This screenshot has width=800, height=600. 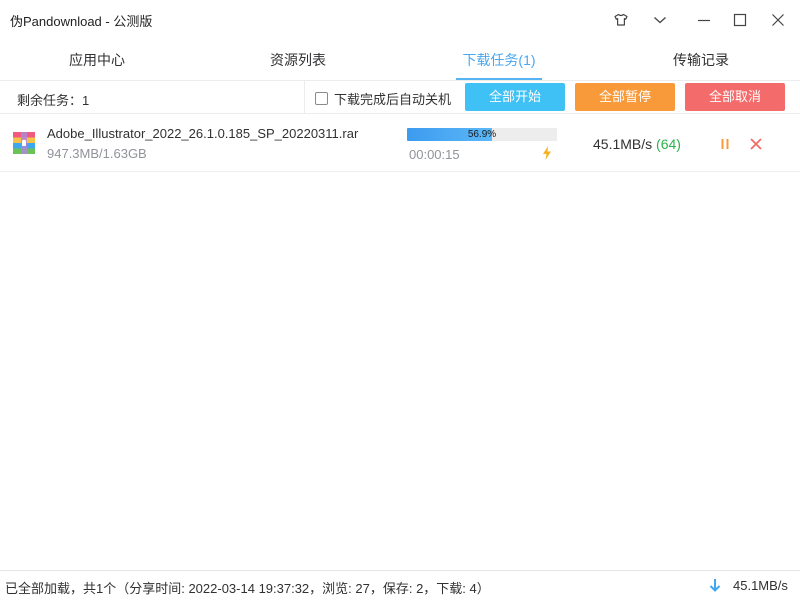 What do you see at coordinates (393, 99) in the screenshot?
I see `auto-shutdown-label: 下载完成后自动关机` at bounding box center [393, 99].